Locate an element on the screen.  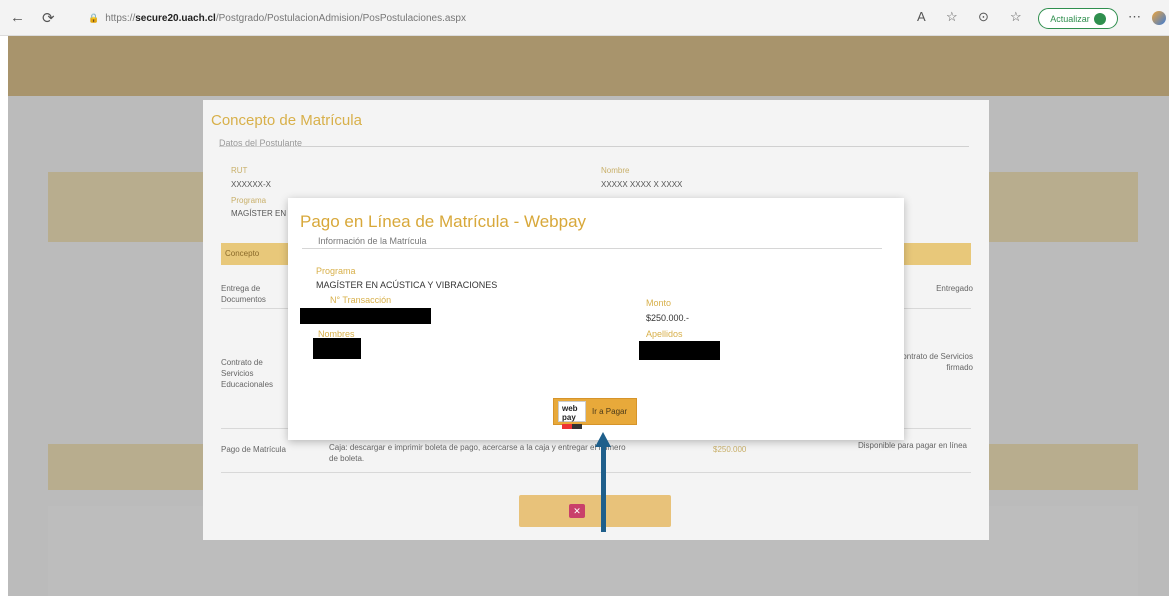
nombre-label: Nombre is located at coordinates (615, 170).